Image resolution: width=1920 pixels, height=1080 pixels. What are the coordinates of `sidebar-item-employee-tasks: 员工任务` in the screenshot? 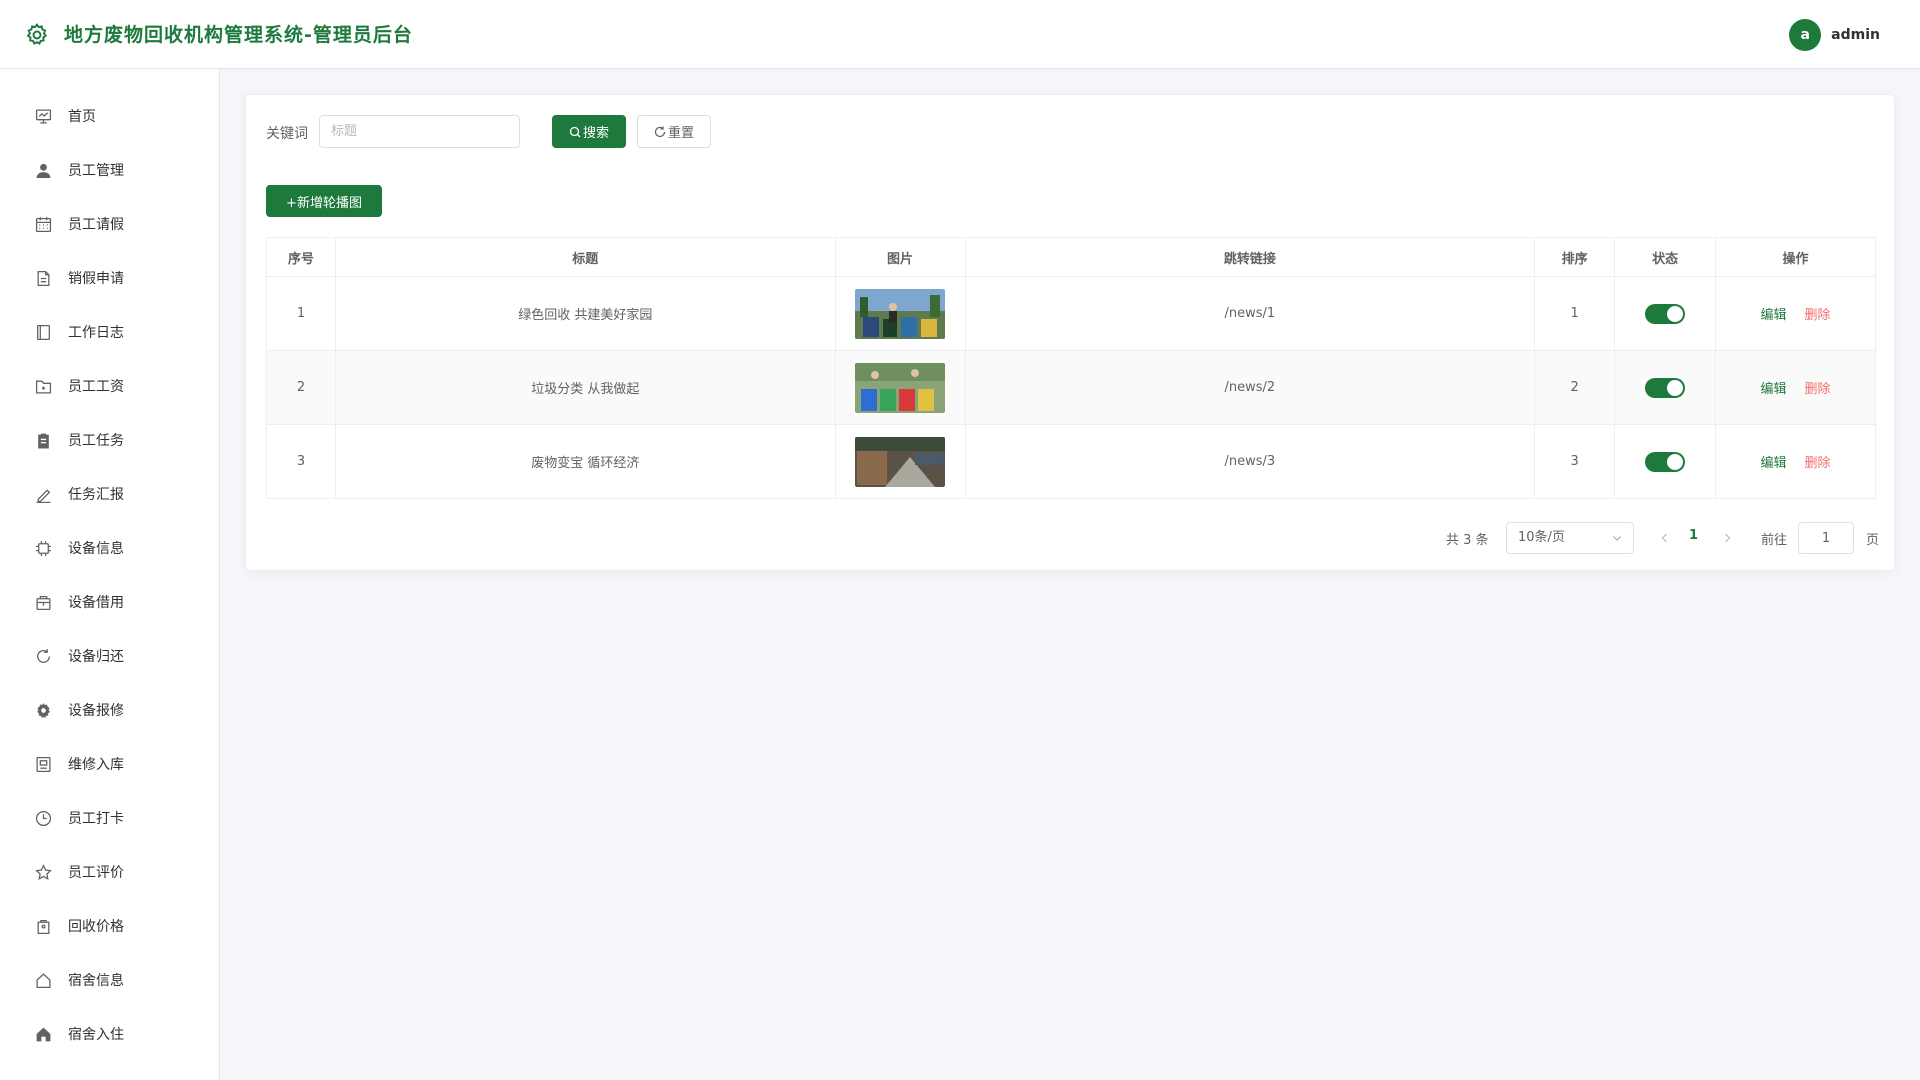 It's located at (109, 440).